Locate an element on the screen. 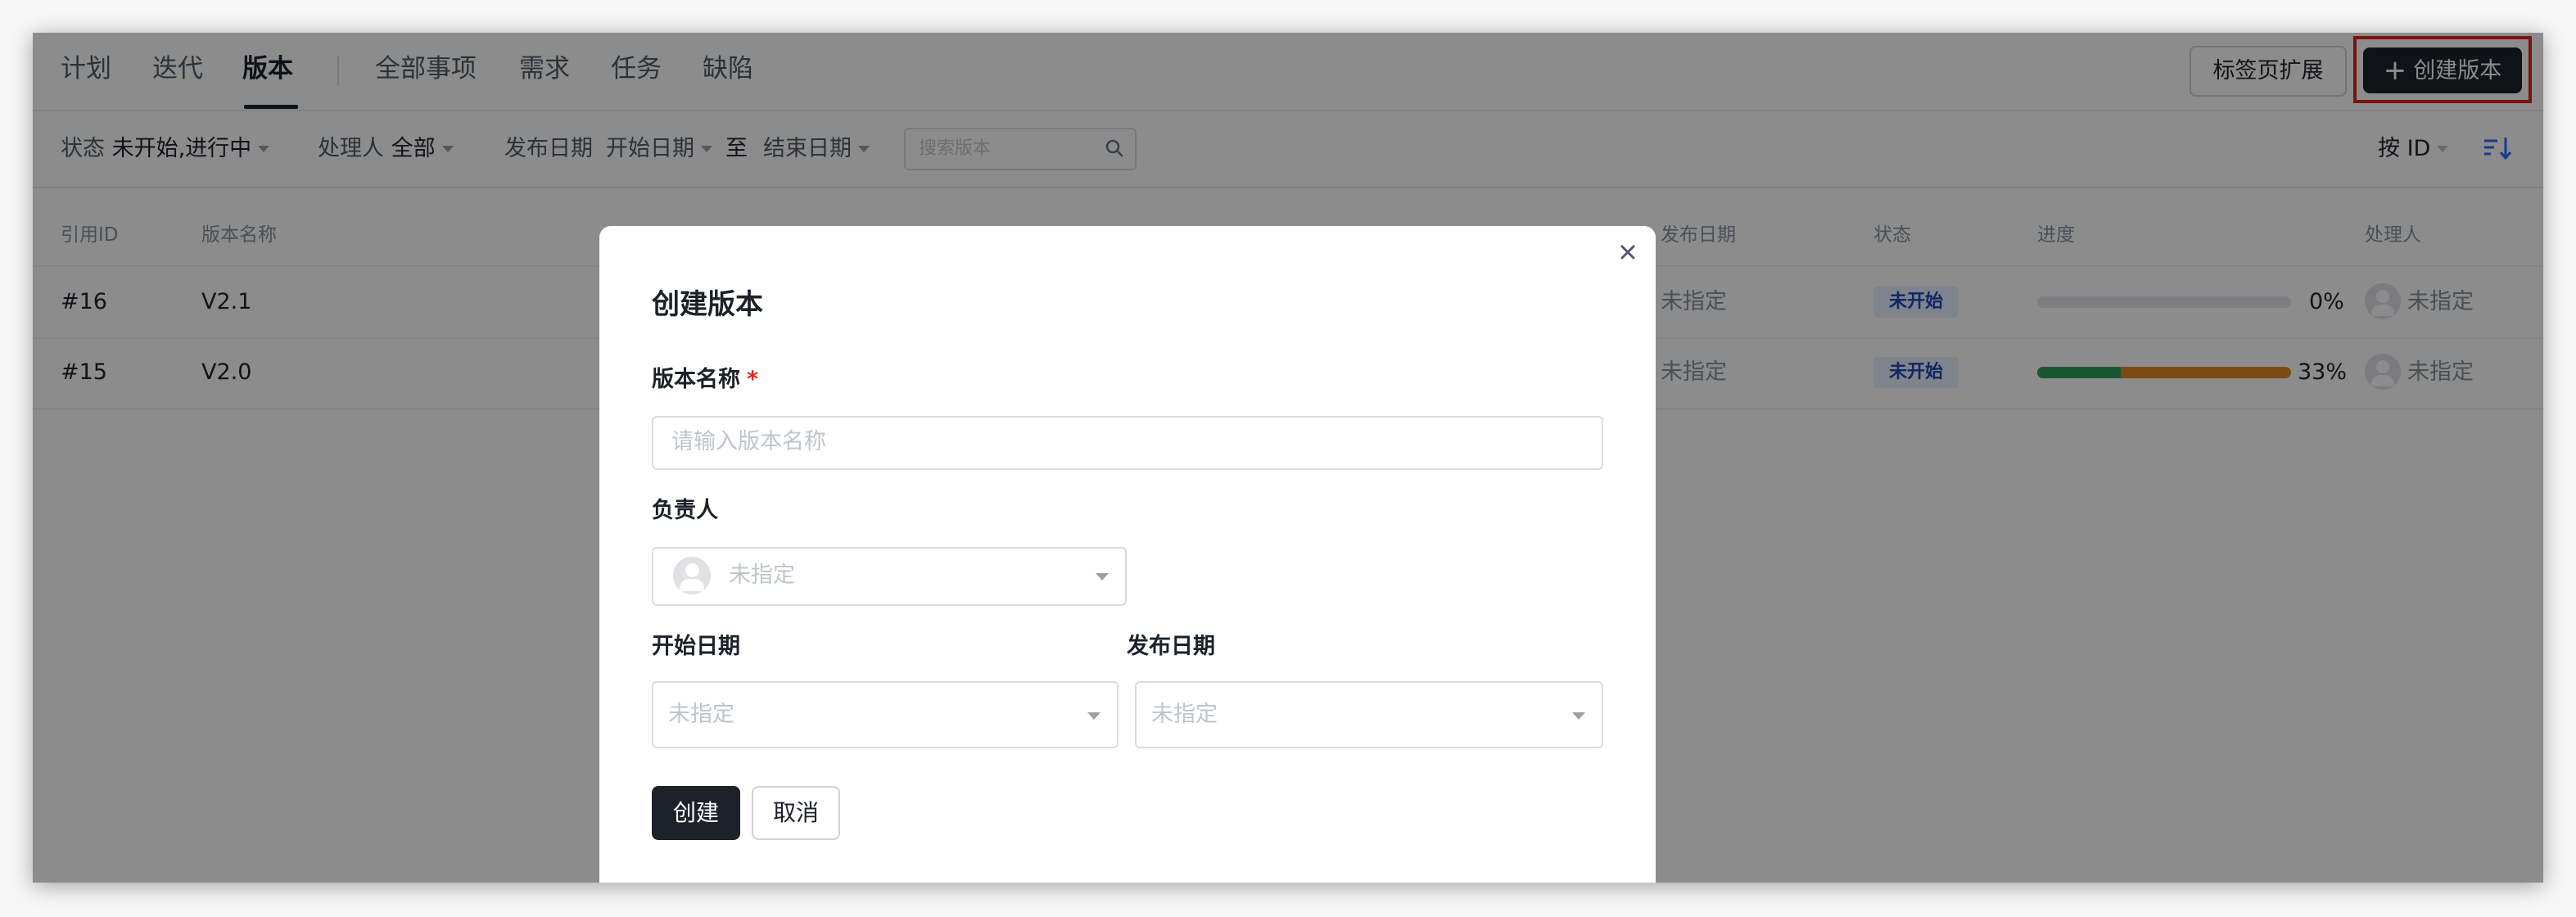  owner-select: 未指定 is located at coordinates (889, 576).